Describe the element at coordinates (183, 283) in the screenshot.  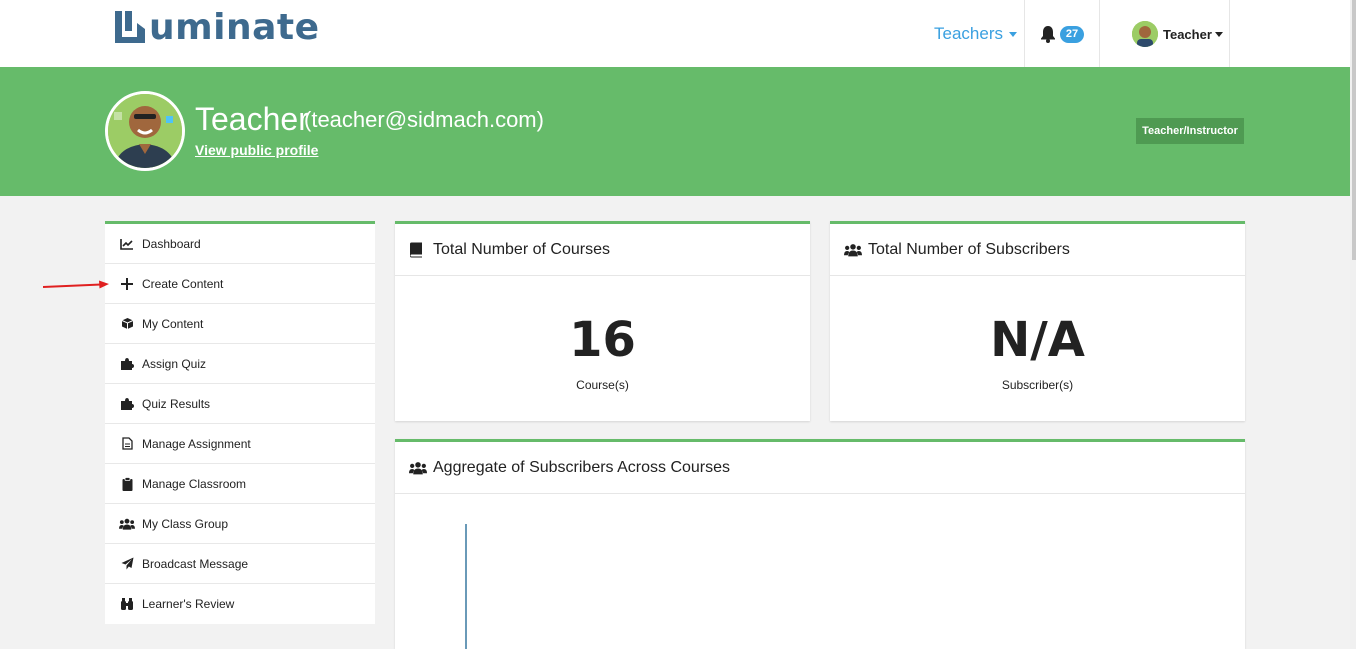
I see `sidebar-item-label: Create Content` at that location.